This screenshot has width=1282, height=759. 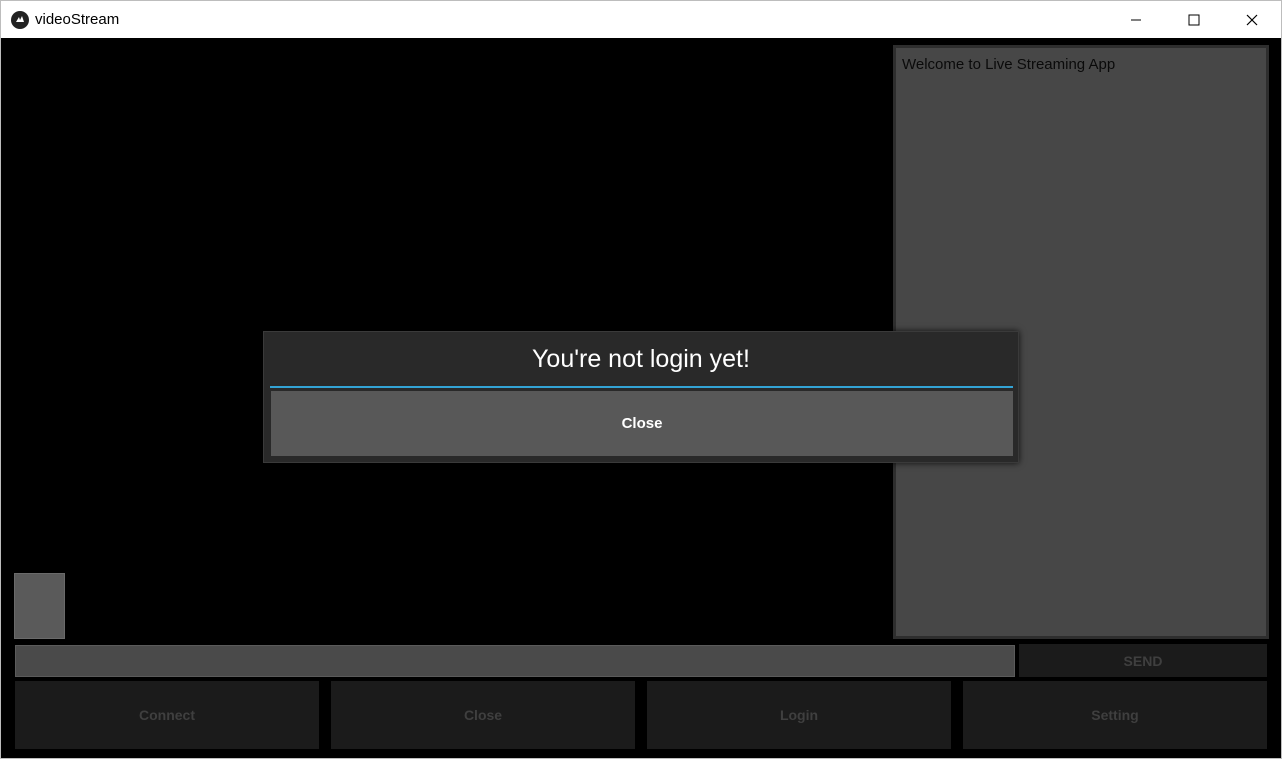 I want to click on dialog-separator, so click(x=641, y=387).